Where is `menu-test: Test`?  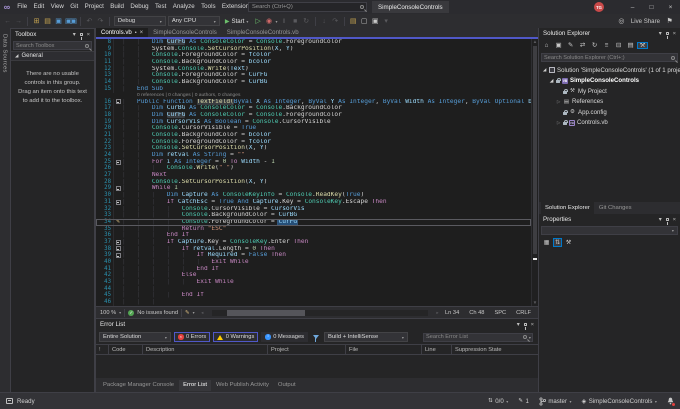 menu-test: Test is located at coordinates (161, 7).